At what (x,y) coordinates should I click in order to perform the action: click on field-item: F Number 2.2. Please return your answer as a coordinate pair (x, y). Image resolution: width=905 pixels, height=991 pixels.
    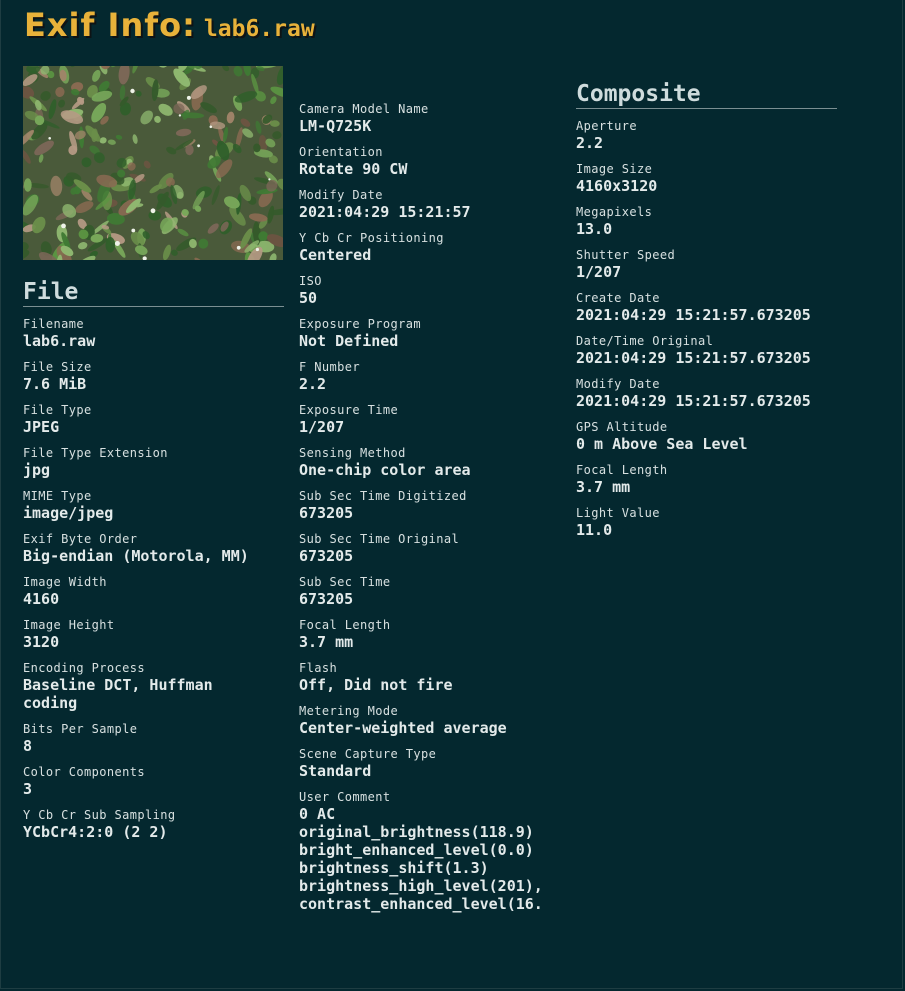
    Looking at the image, I should click on (430, 376).